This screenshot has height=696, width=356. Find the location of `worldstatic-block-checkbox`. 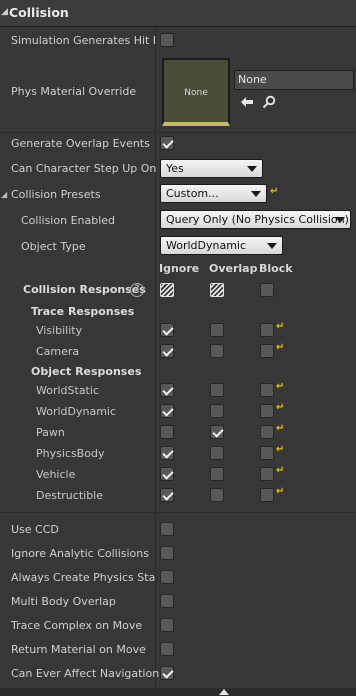

worldstatic-block-checkbox is located at coordinates (267, 390).